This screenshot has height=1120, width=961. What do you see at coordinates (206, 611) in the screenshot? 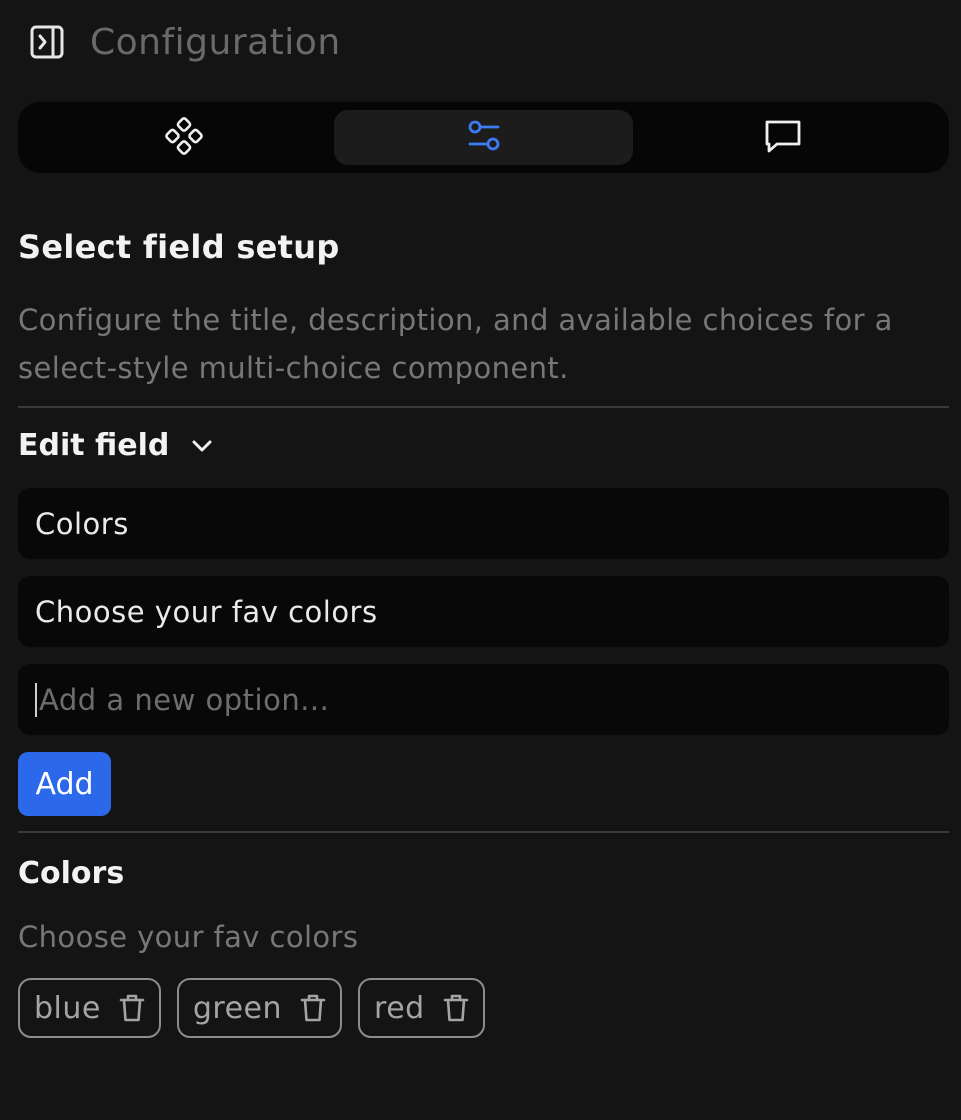
I see `description-input-value: Choose your fav colors` at bounding box center [206, 611].